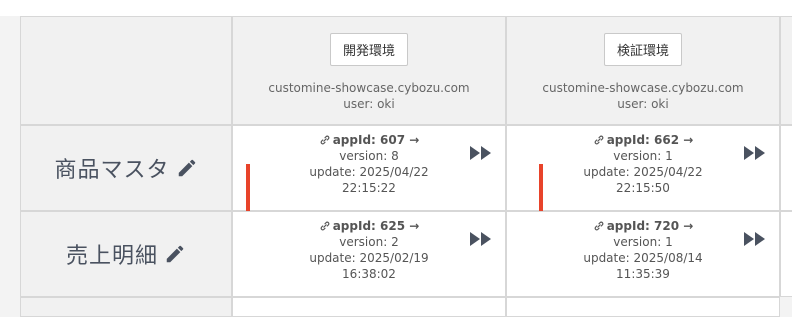 The image size is (792, 317). Describe the element at coordinates (376, 140) in the screenshot. I see `app-id: appId: 607 →` at that location.